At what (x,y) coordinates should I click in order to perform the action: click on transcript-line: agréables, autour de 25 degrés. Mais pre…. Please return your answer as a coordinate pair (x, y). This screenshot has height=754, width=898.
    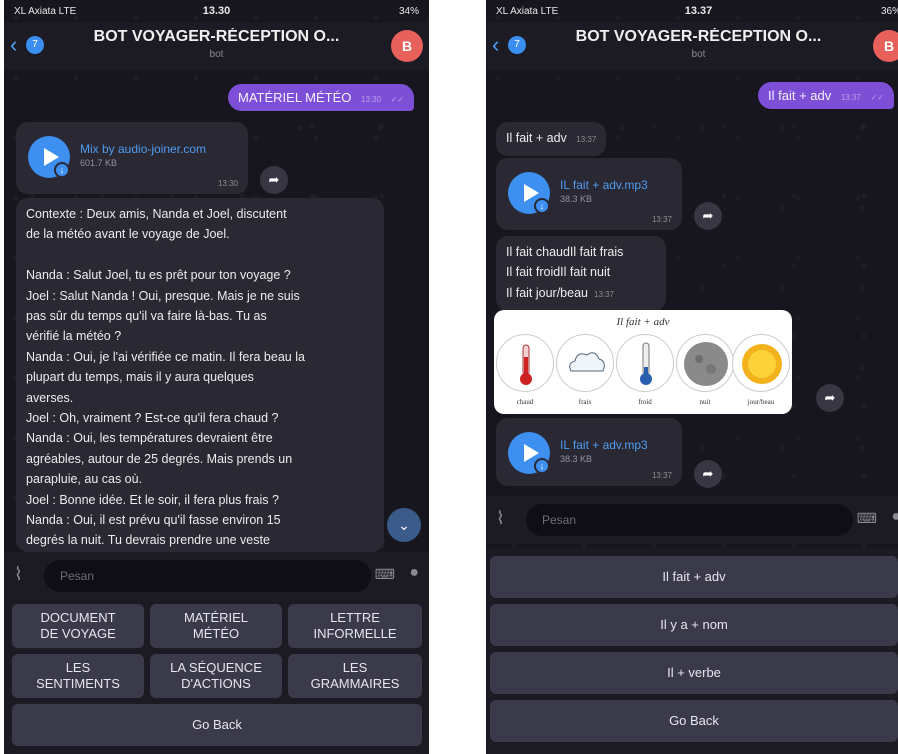
    Looking at the image, I should click on (159, 458).